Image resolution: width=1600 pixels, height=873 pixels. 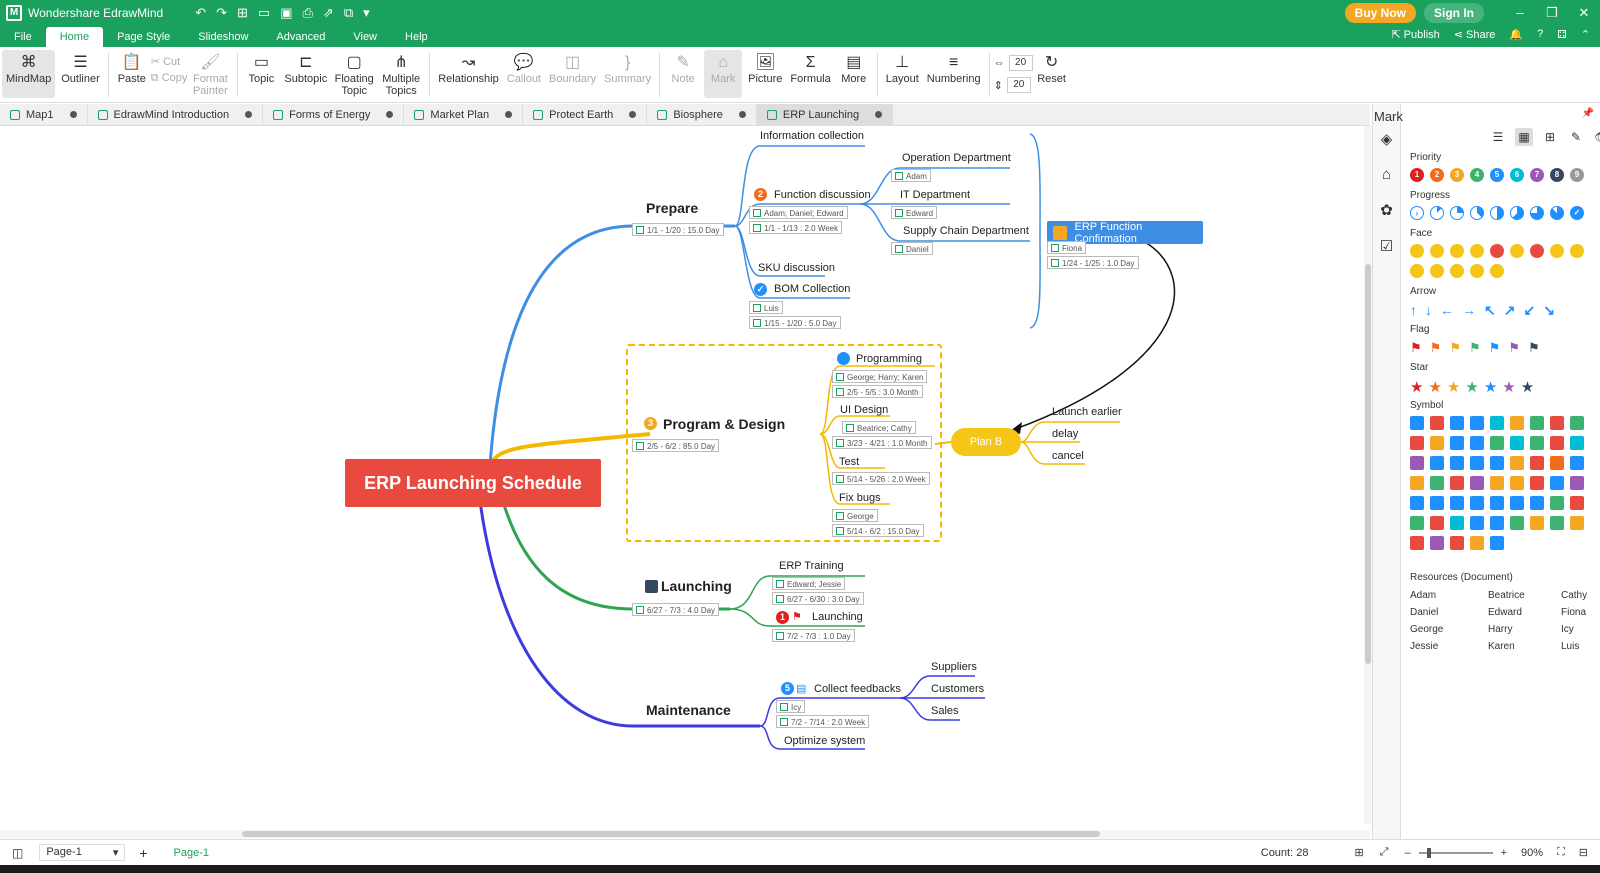 What do you see at coordinates (328, 13) in the screenshot?
I see `export-icon: ⇗` at bounding box center [328, 13].